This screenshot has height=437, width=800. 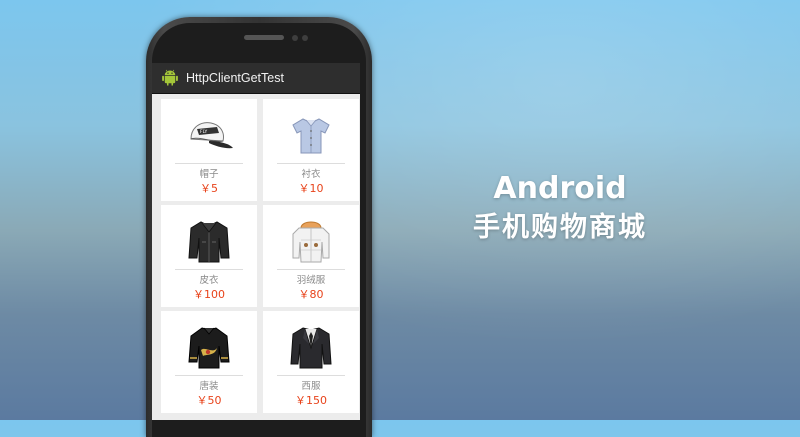 I want to click on product-price: ￥10, so click(x=311, y=188).